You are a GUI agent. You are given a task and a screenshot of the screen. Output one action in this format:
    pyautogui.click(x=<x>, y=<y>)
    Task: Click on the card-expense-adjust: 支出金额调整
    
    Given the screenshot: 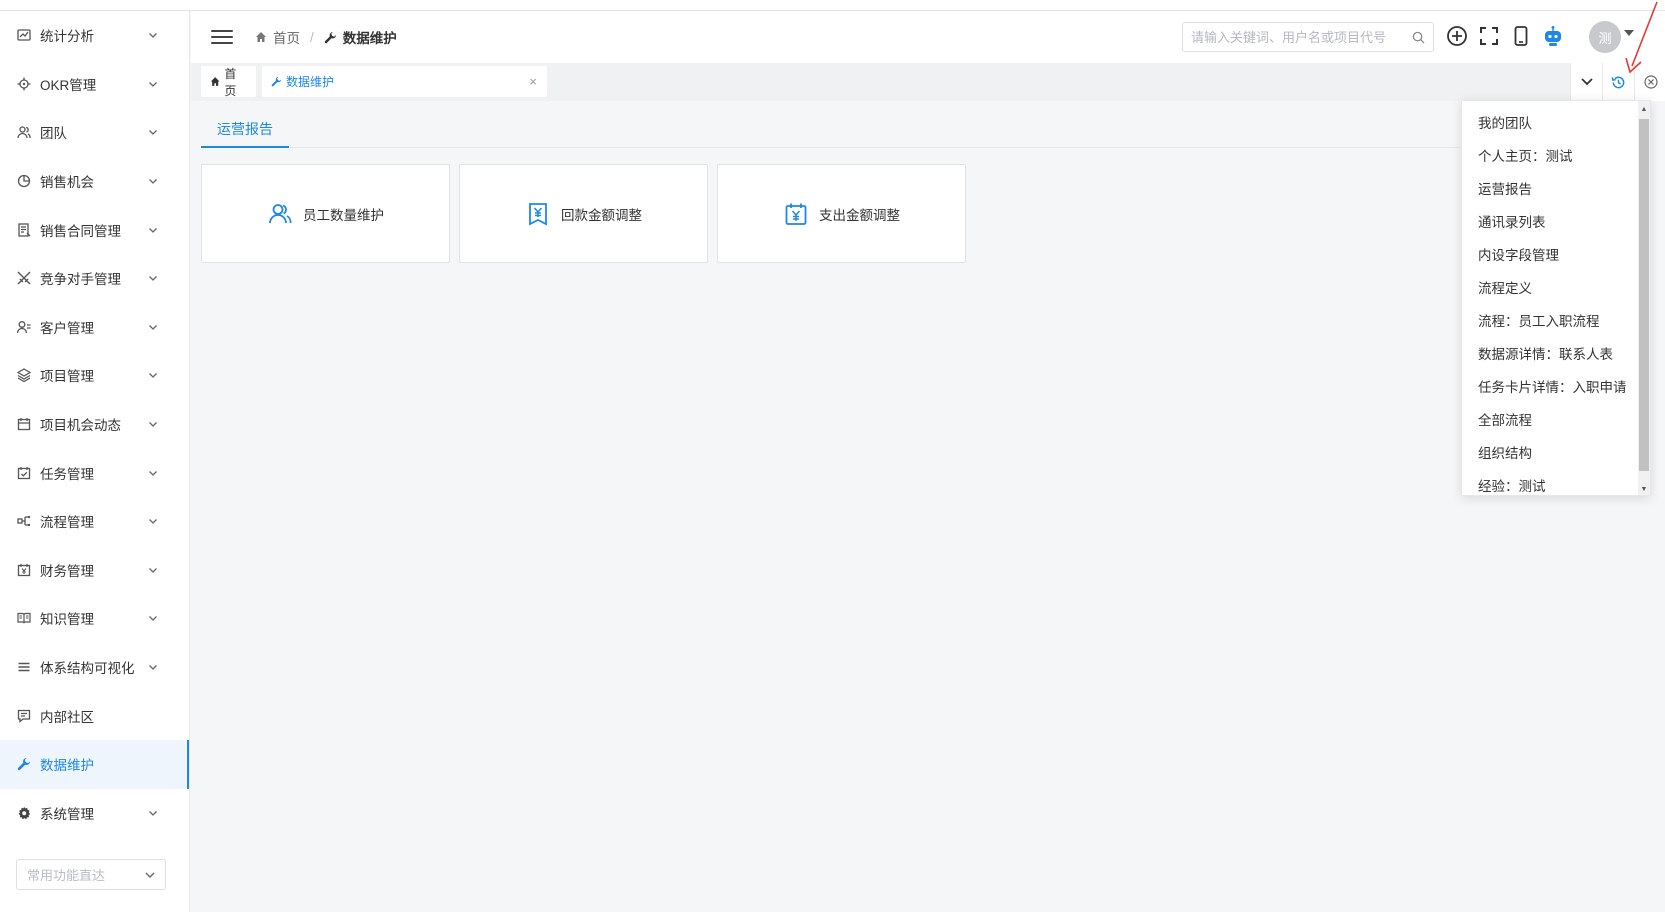 What is the action you would take?
    pyautogui.click(x=841, y=213)
    